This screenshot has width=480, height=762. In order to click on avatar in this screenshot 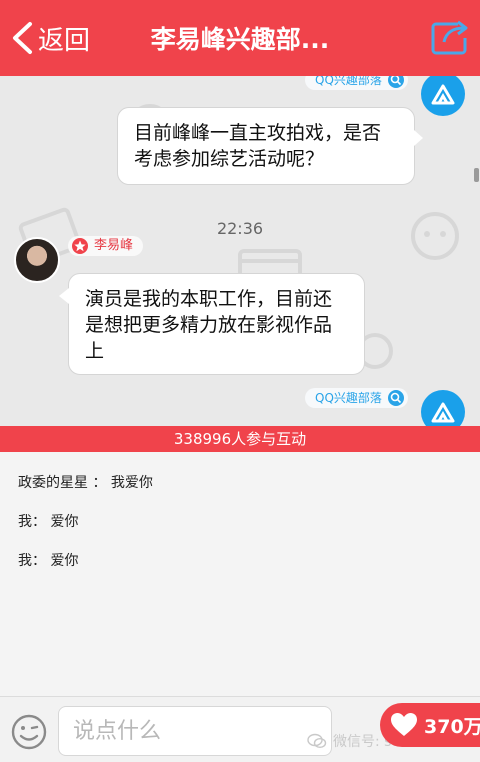, I will do `click(37, 260)`.